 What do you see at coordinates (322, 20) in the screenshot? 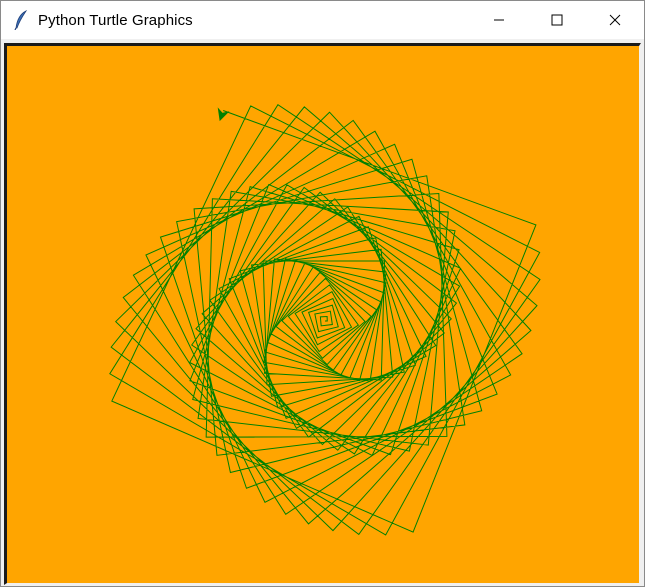
I see `title-bar: Python Turtle Graphics` at bounding box center [322, 20].